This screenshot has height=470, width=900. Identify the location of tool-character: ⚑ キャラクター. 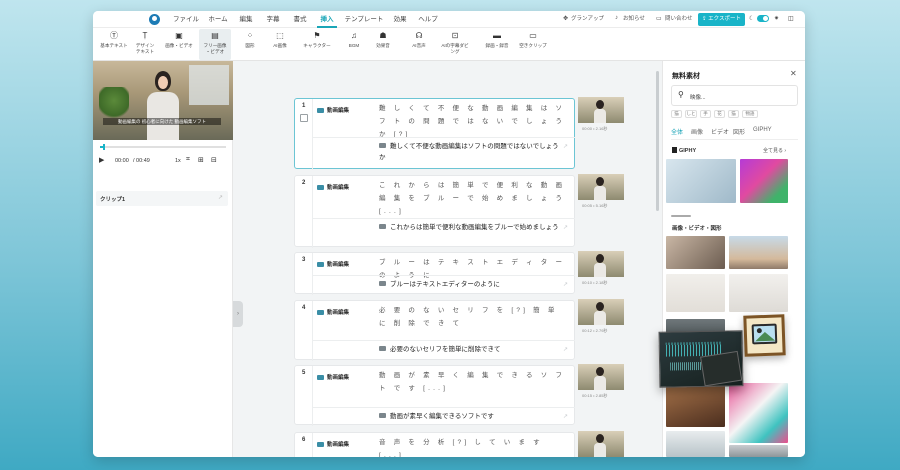
(317, 44).